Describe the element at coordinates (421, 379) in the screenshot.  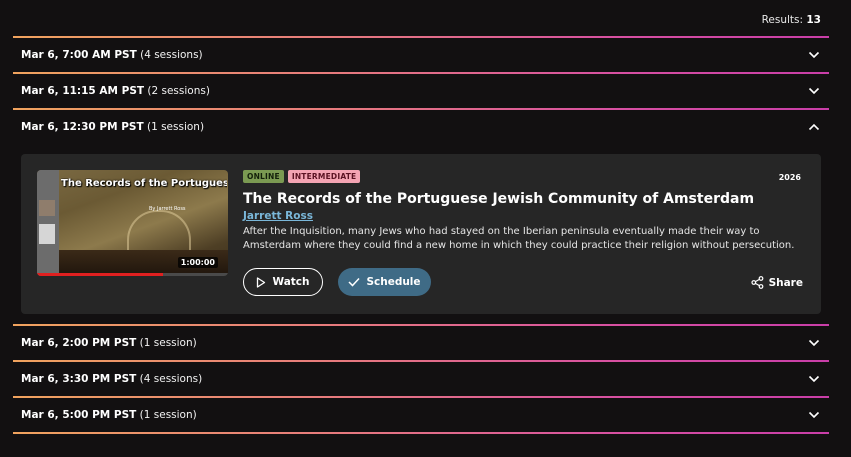
I see `group-row: Mar 6, 3:30 PM PST (4 sessions)` at that location.